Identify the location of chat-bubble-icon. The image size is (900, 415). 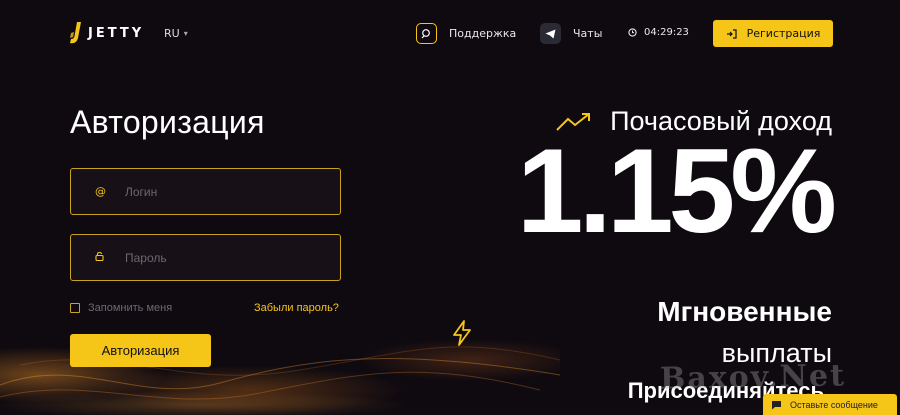
(776, 404).